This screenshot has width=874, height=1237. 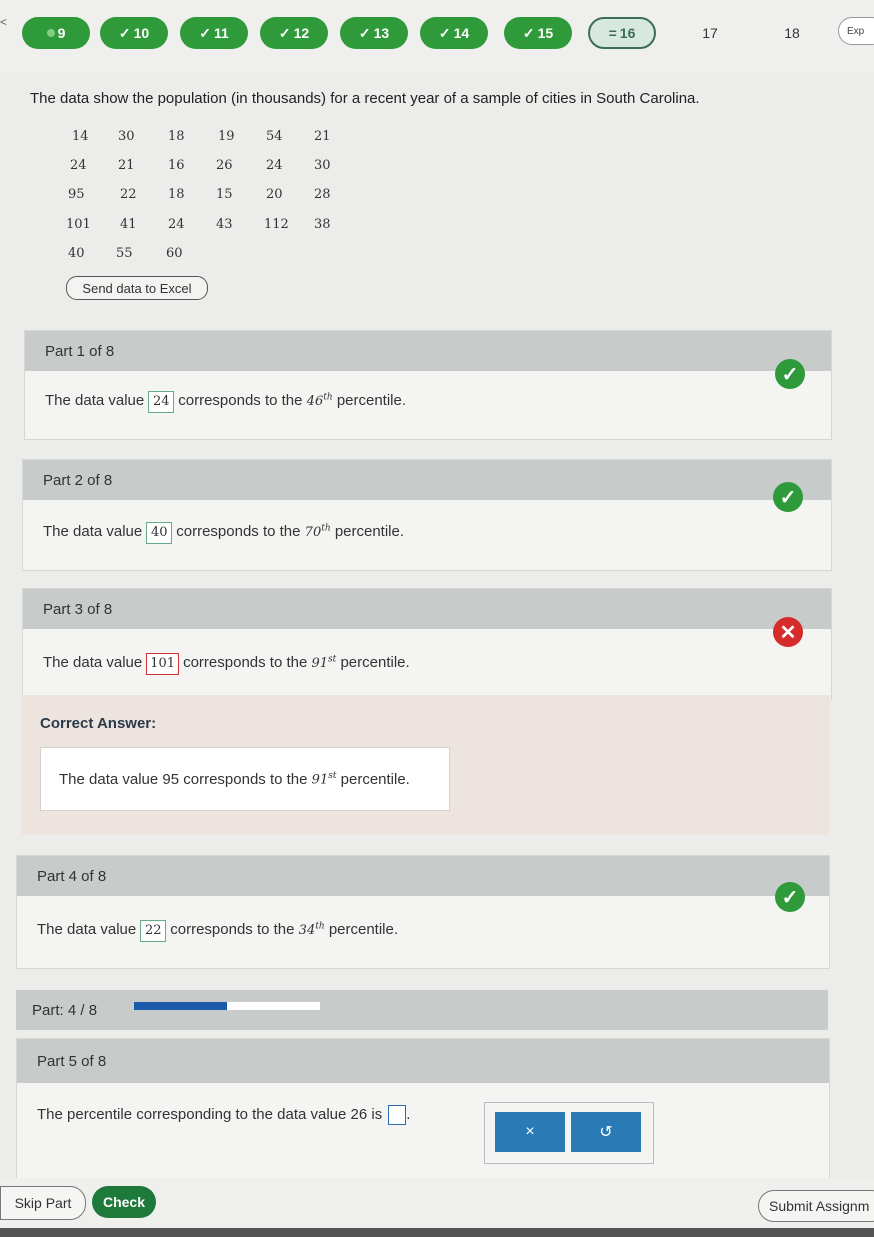 I want to click on nav-question-17: 17, so click(x=710, y=33).